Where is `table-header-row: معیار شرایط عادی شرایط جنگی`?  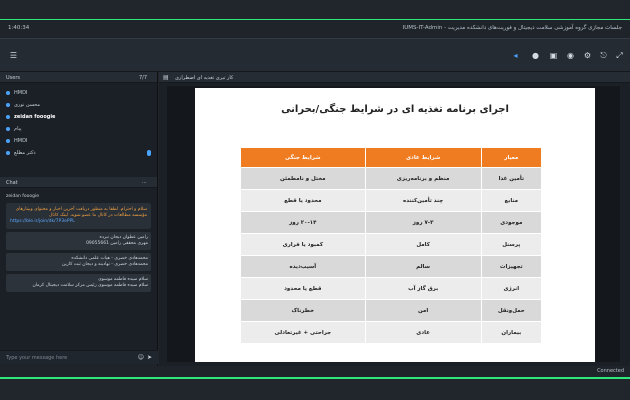
table-header-row: معیار شرایط عادی شرایط جنگی is located at coordinates (391, 157).